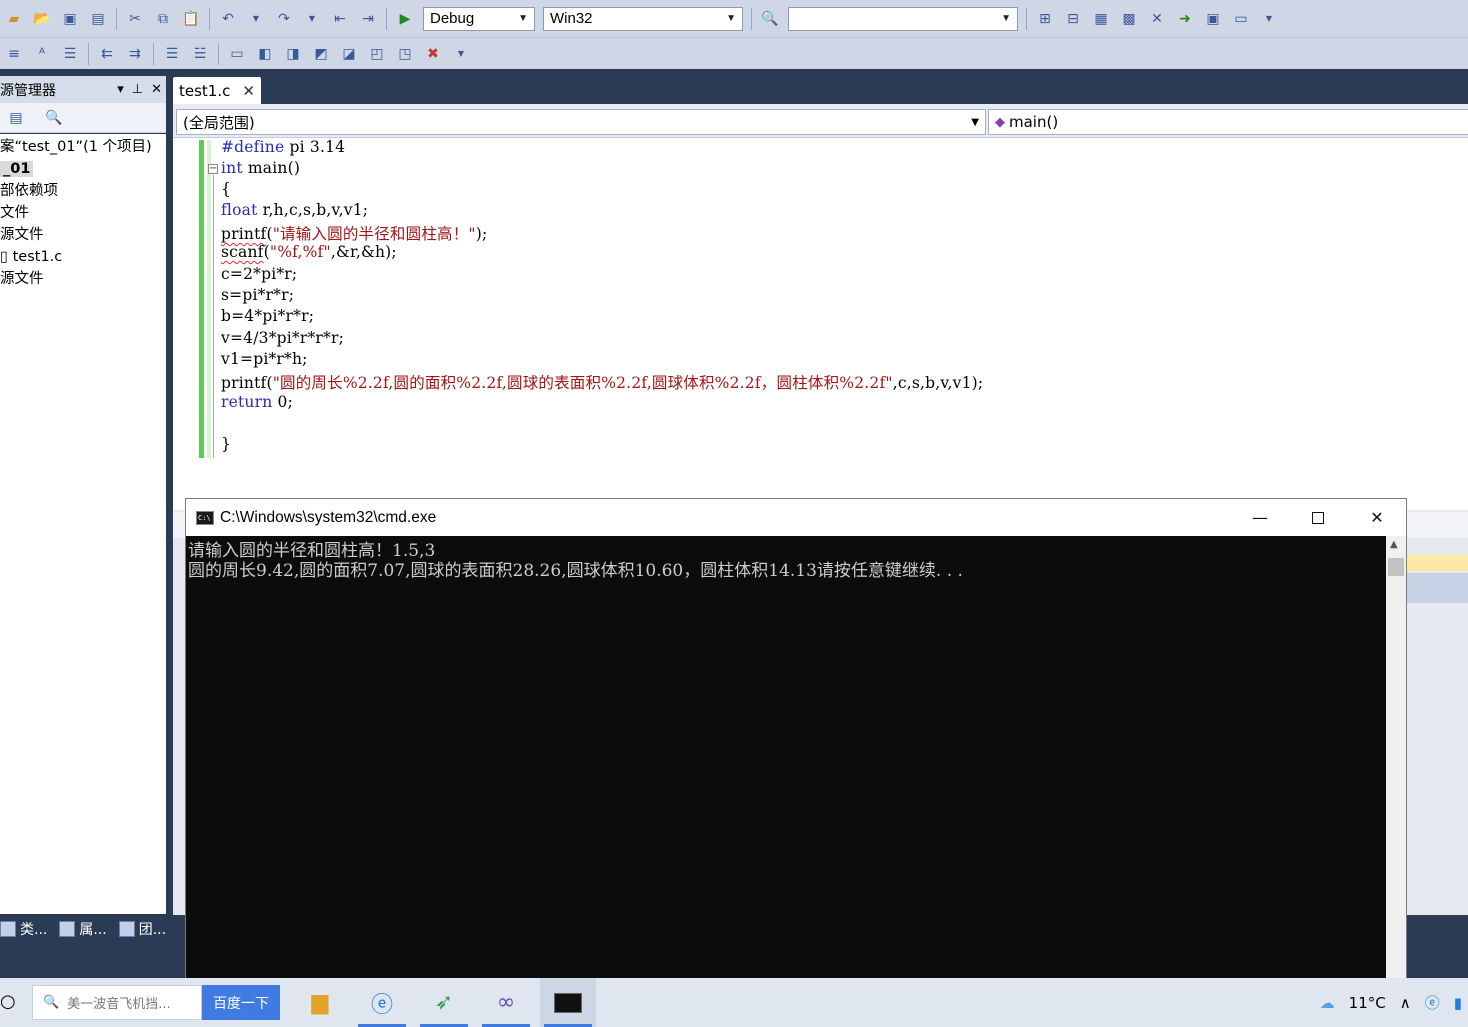 The height and width of the screenshot is (1027, 1468). Describe the element at coordinates (135, 19) in the screenshot. I see `cut-icon: ✂` at that location.